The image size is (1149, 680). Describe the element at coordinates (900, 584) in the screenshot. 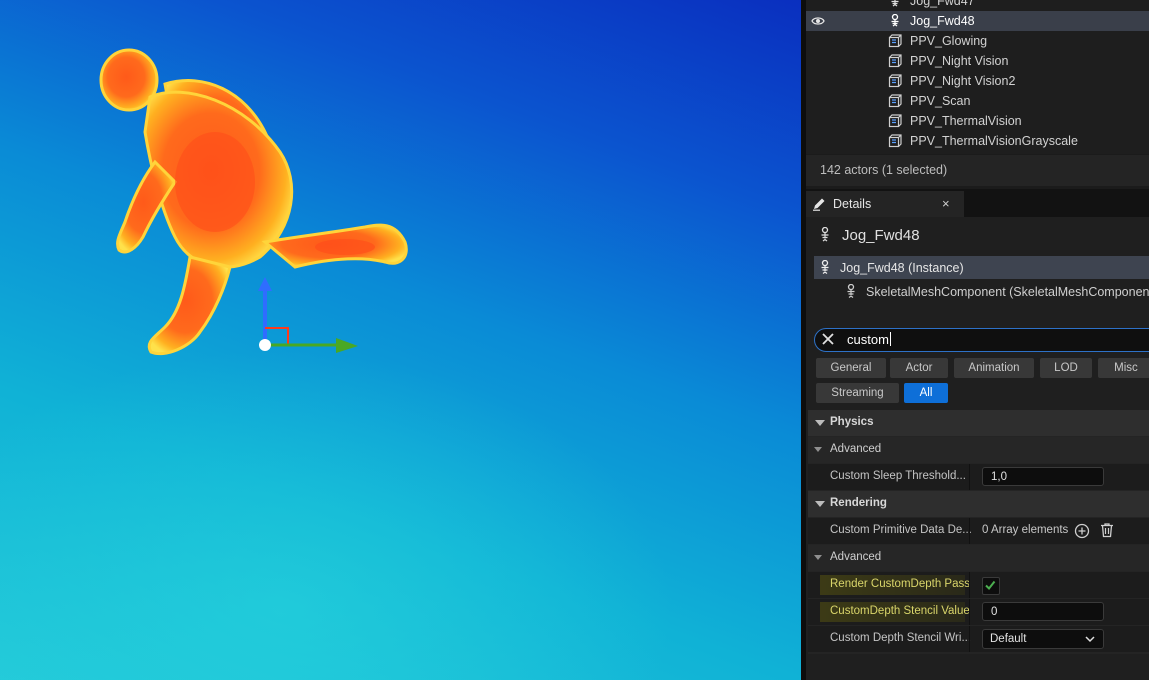

I see `property-label: Render CustomDepth Pass` at that location.